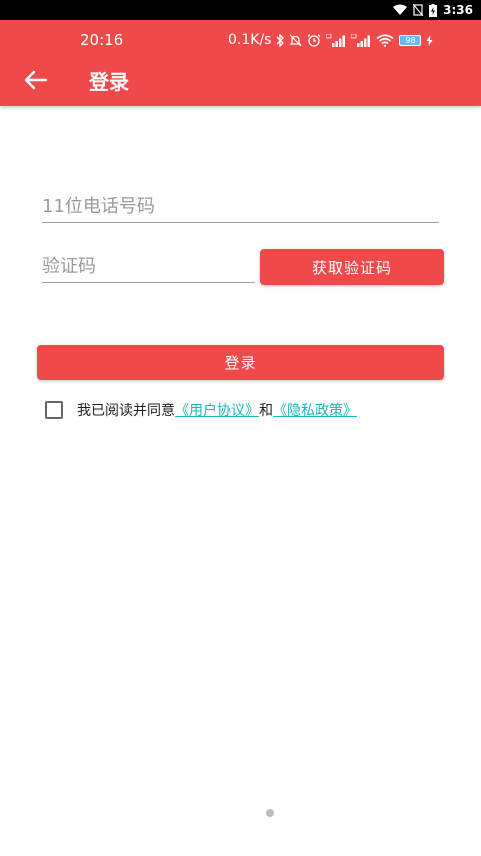  Describe the element at coordinates (410, 40) in the screenshot. I see `battery-level: 98` at that location.